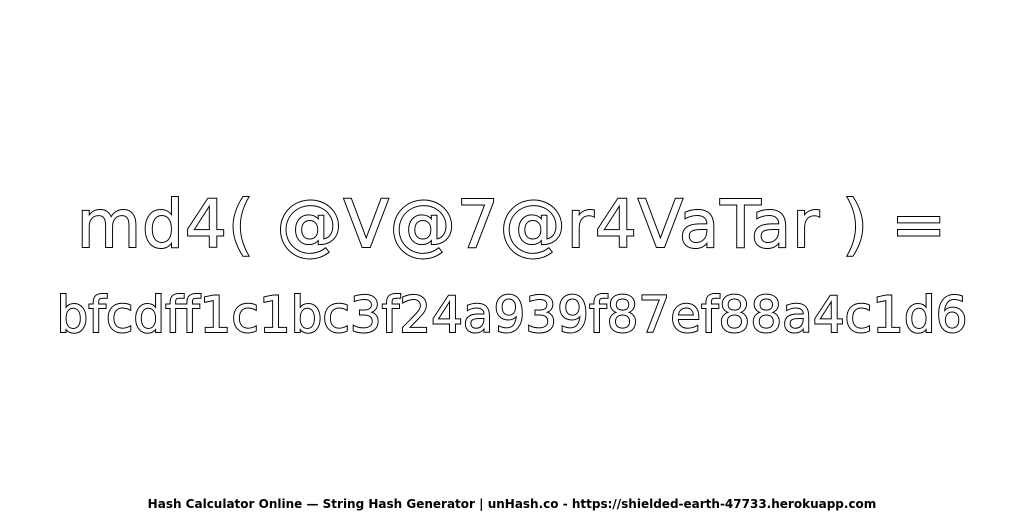 This screenshot has height=512, width=1024. What do you see at coordinates (512, 224) in the screenshot?
I see `hash-expression: md4( @V@7@r4VaTar ) =` at bounding box center [512, 224].